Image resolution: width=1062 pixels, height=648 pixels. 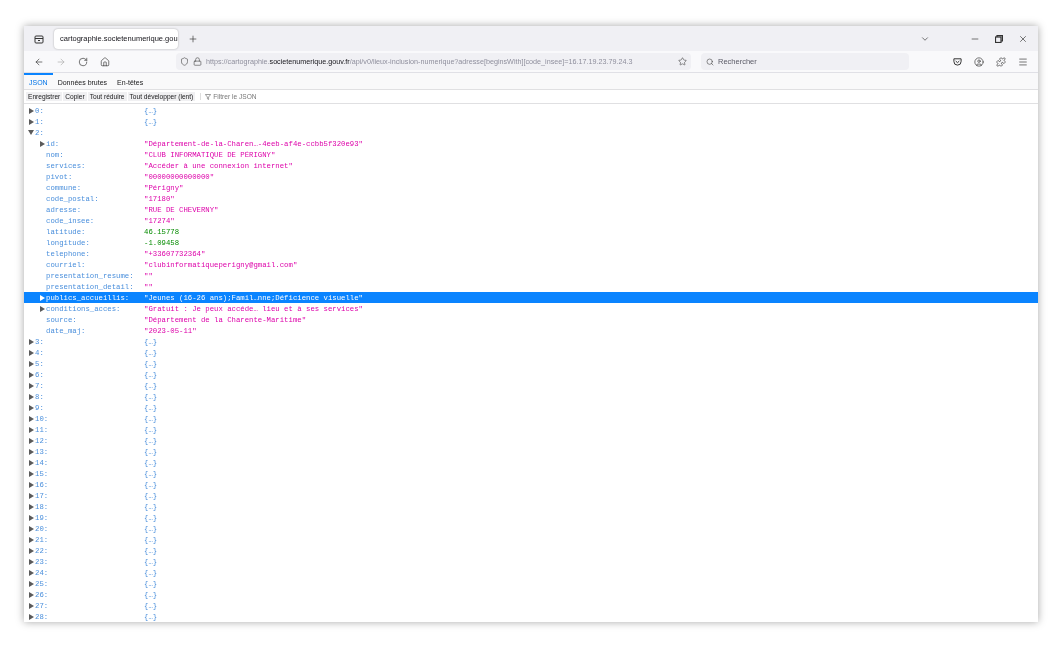 What do you see at coordinates (682, 62) in the screenshot?
I see `star-icon` at bounding box center [682, 62].